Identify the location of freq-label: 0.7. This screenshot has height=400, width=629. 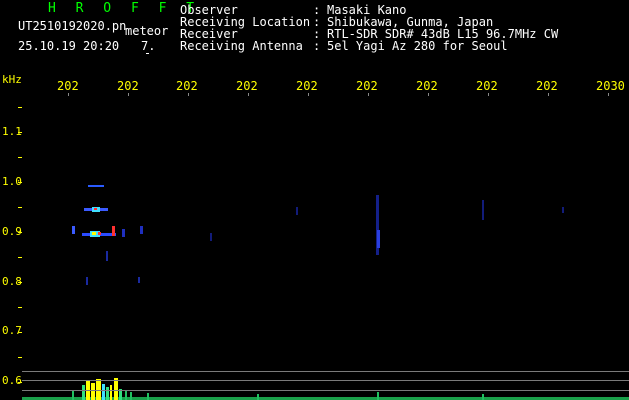
(12, 330).